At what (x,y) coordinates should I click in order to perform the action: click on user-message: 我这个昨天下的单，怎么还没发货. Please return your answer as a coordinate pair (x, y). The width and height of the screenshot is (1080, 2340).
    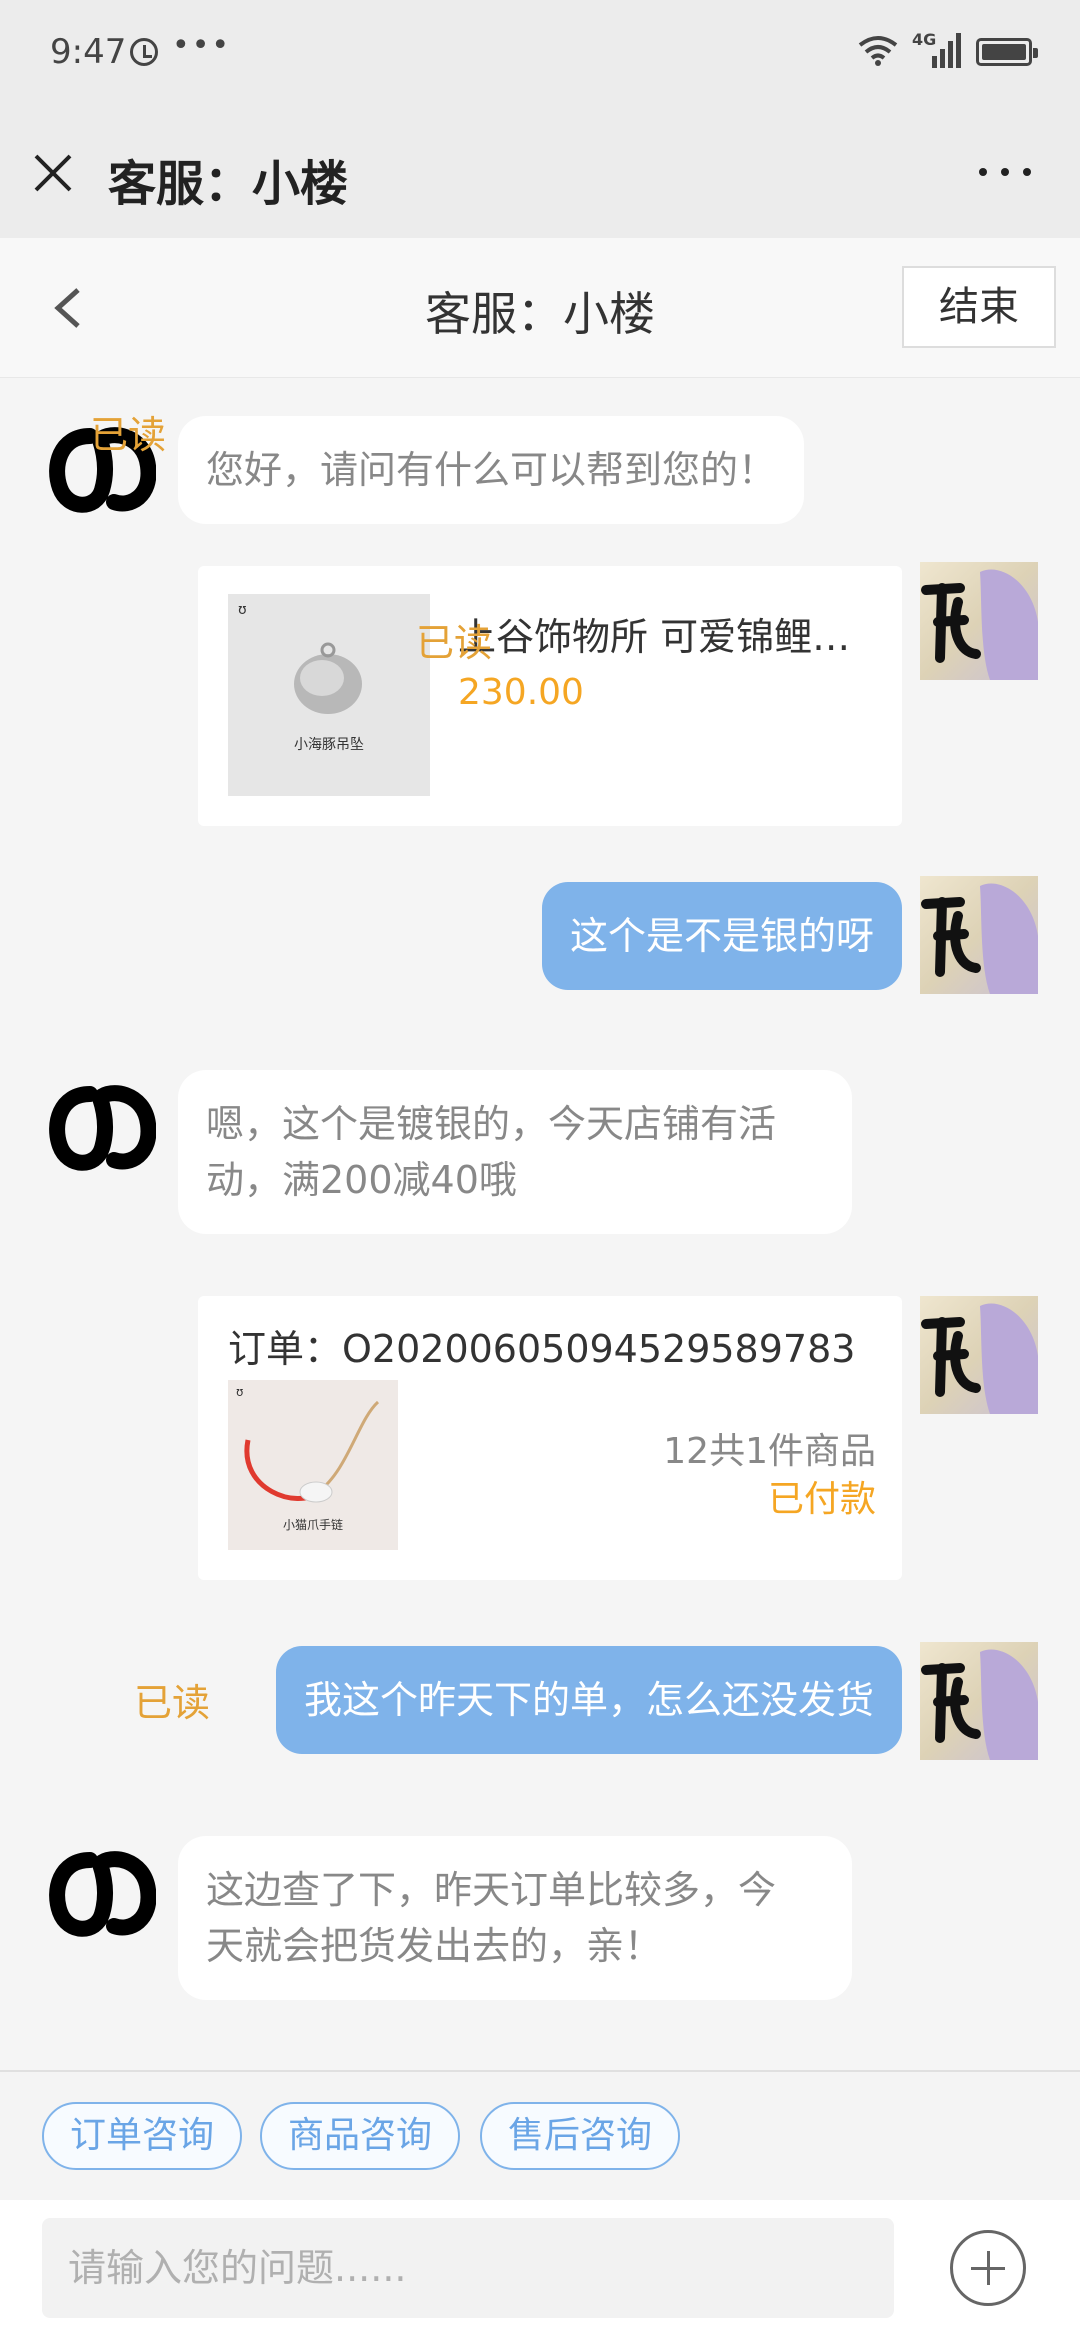
    Looking at the image, I should click on (588, 1700).